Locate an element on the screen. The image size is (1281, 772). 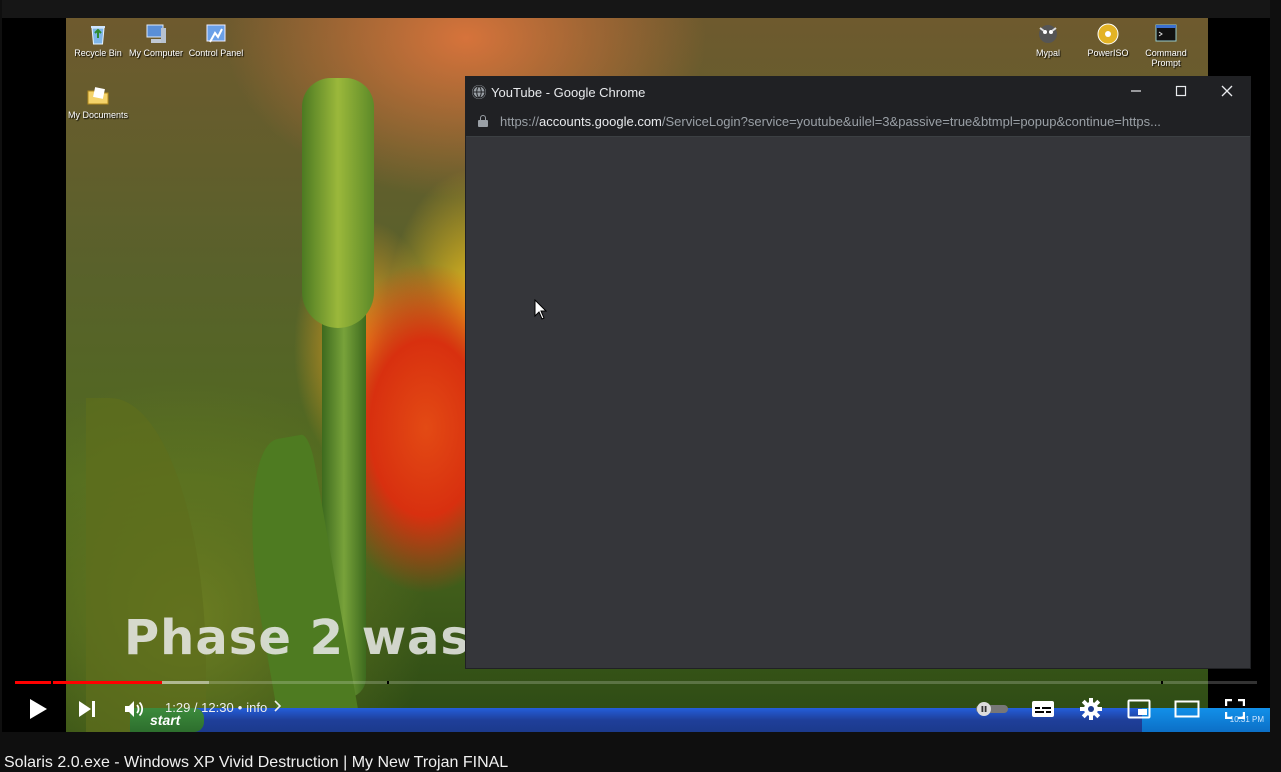
computer-icon is located at coordinates (156, 34).